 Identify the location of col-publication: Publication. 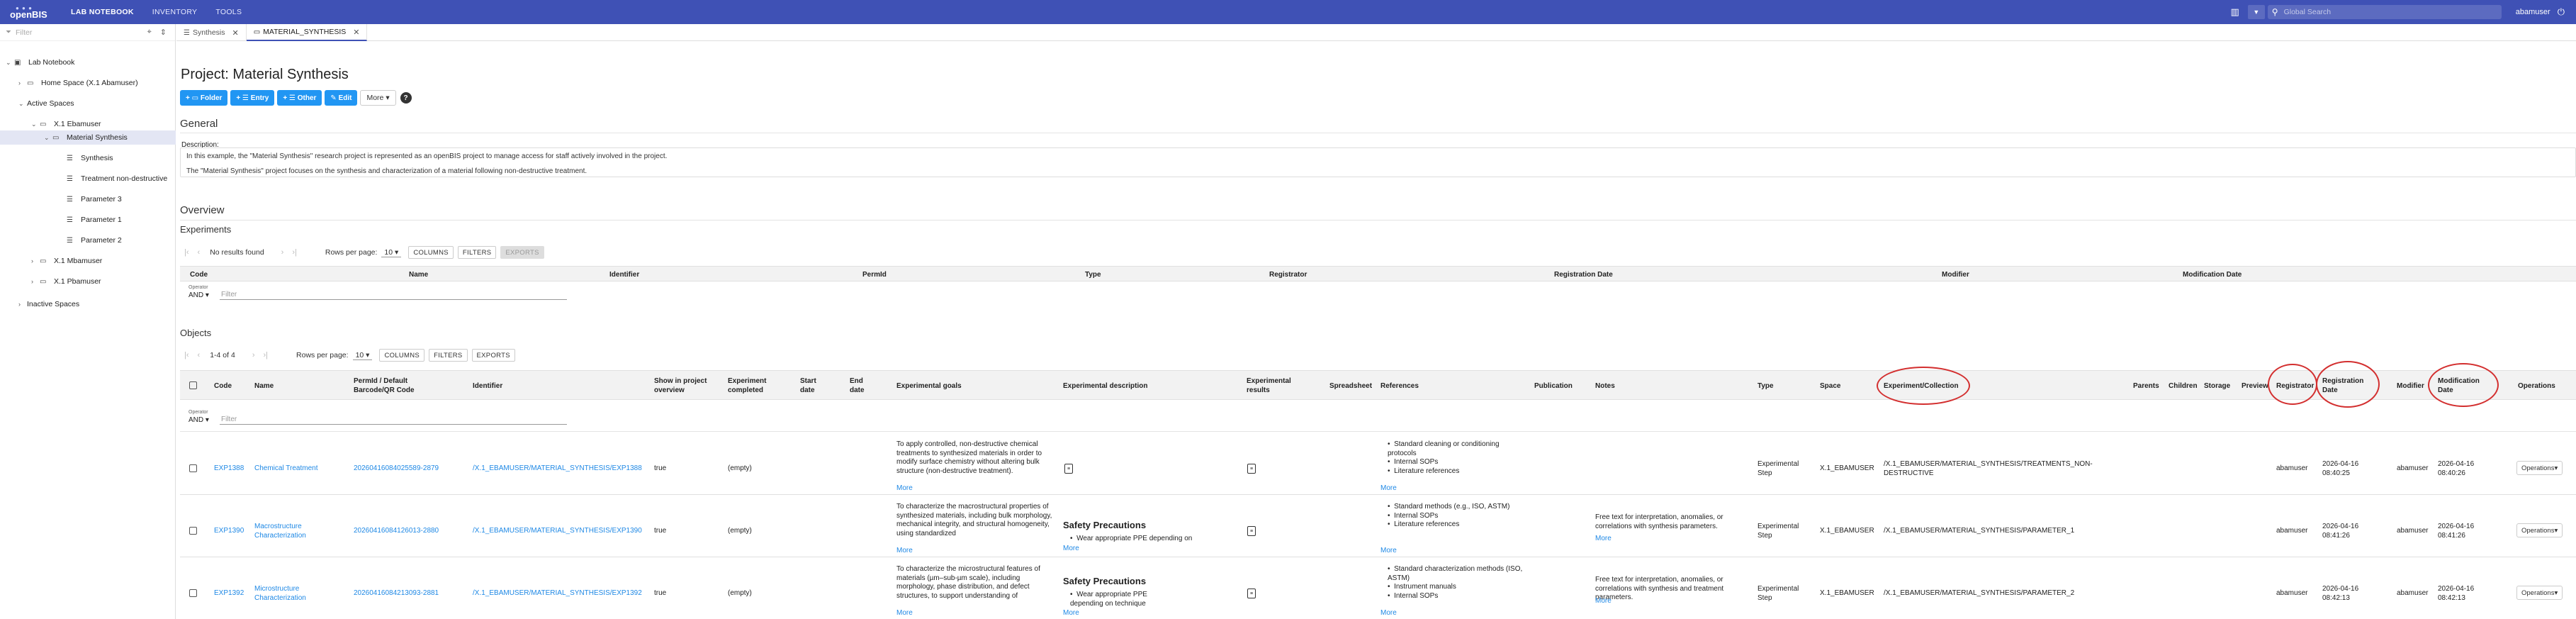
(1553, 386).